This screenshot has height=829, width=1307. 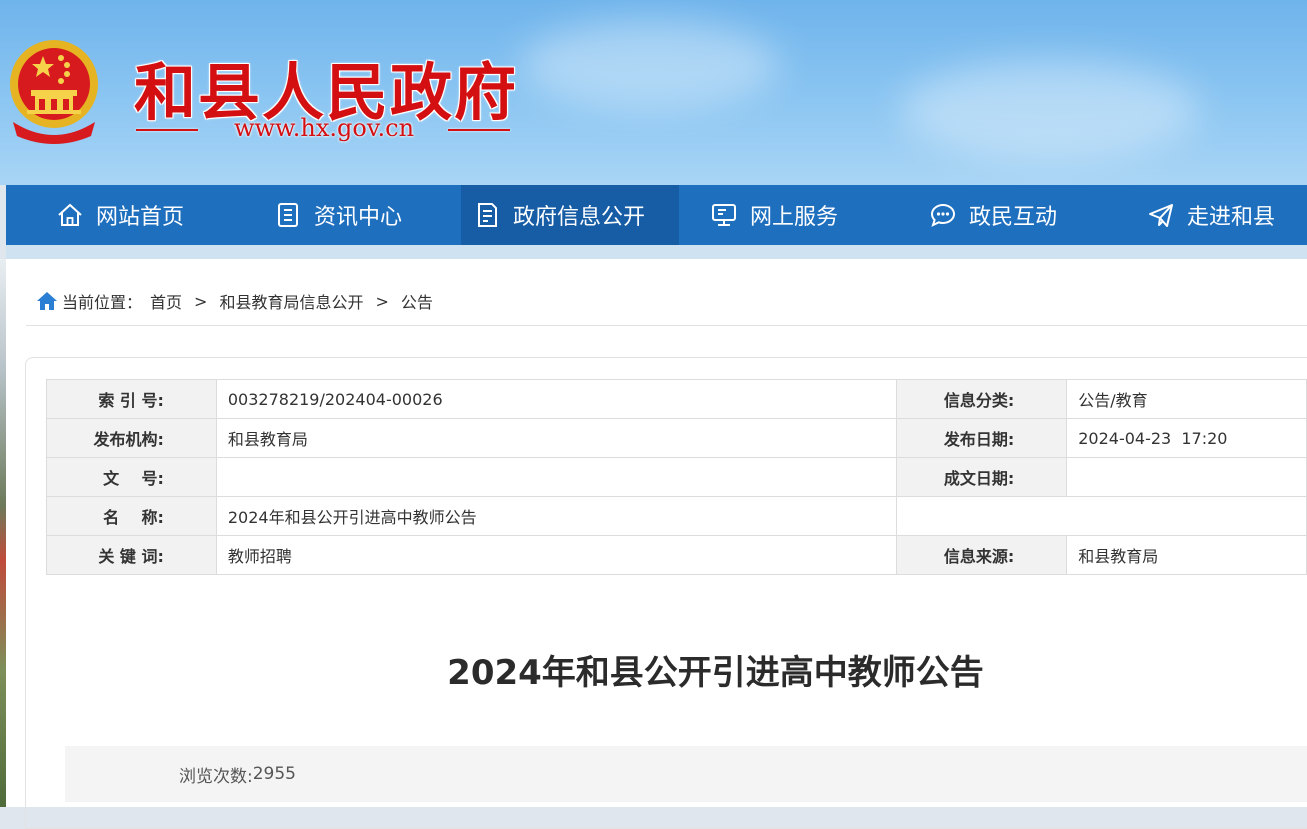 I want to click on created-date-label: 成文日期:, so click(x=982, y=477).